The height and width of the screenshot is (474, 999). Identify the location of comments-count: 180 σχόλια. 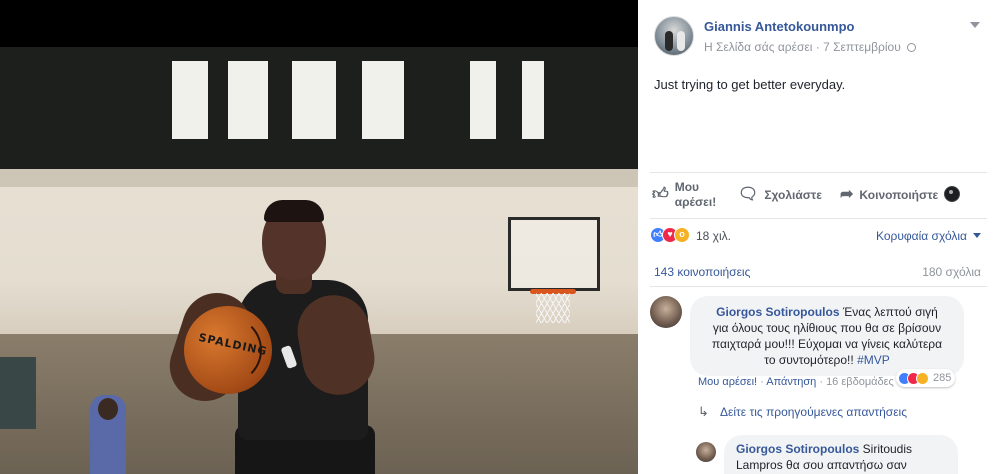
(951, 272).